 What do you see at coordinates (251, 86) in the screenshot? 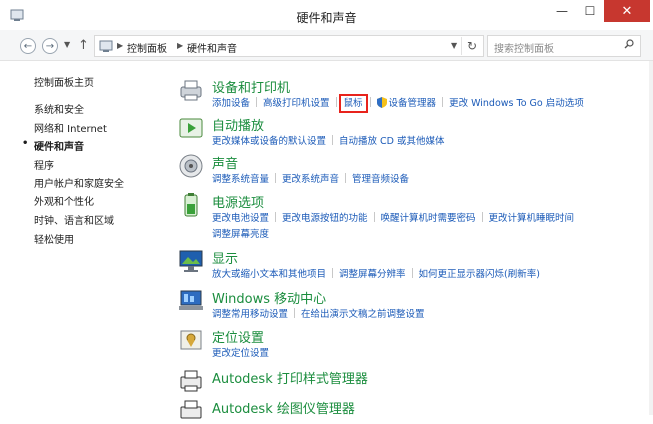
I see `category-title: 设备和打印机` at bounding box center [251, 86].